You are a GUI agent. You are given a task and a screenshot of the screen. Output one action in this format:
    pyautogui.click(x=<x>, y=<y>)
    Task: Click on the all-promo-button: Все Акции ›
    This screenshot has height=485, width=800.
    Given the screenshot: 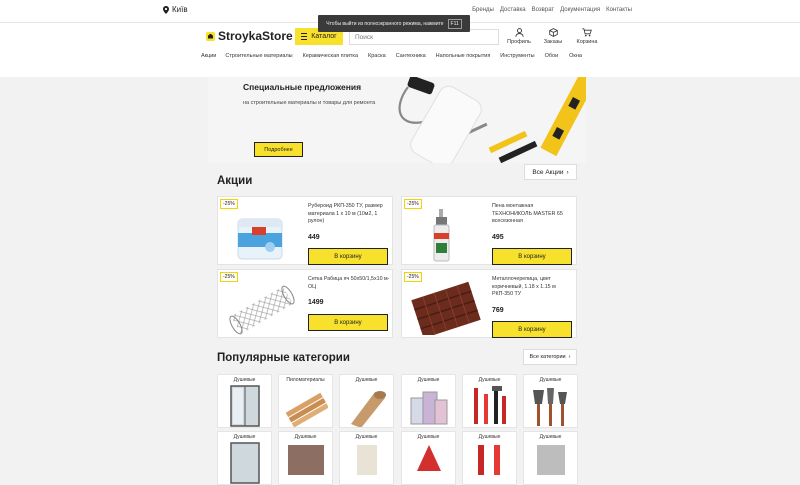 What is the action you would take?
    pyautogui.click(x=550, y=172)
    